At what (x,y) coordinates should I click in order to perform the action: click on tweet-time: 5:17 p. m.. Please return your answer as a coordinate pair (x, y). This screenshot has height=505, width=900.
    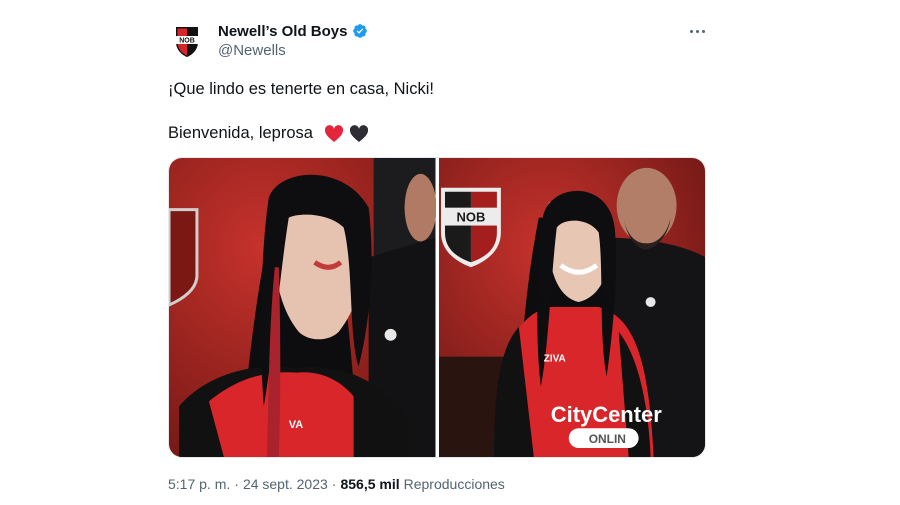
    Looking at the image, I should click on (199, 484).